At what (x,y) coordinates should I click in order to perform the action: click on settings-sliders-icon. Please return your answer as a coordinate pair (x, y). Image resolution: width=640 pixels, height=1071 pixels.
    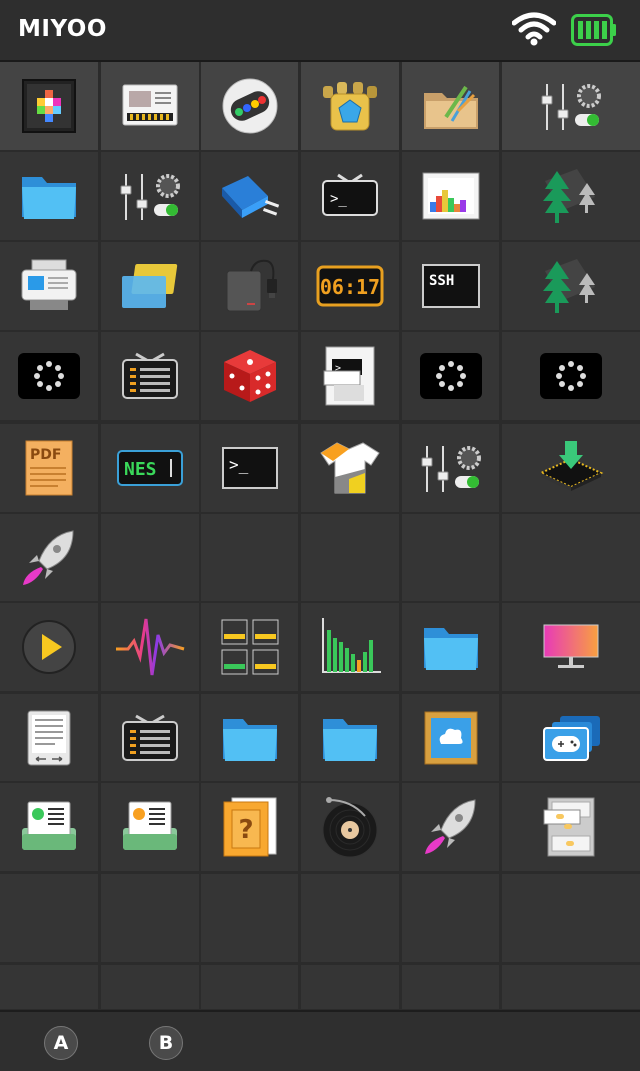
    Looking at the image, I should click on (451, 468).